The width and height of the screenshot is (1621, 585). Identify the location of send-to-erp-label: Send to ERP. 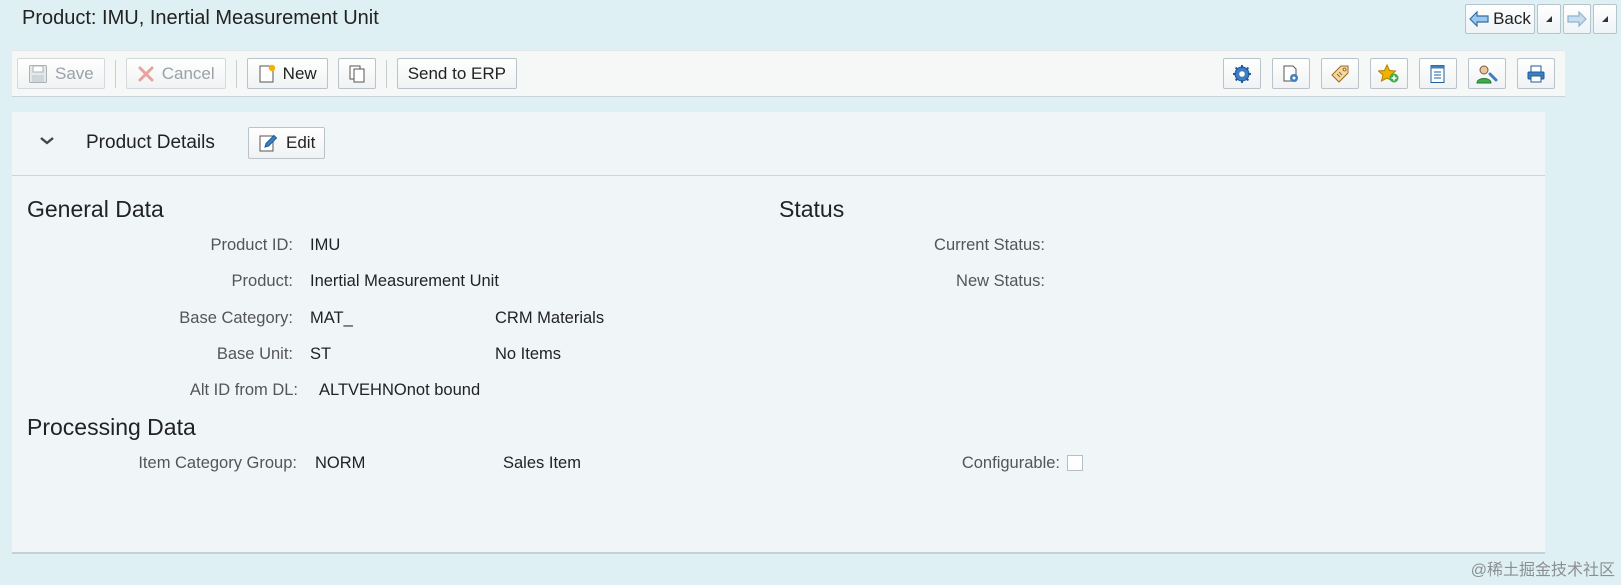
(456, 73).